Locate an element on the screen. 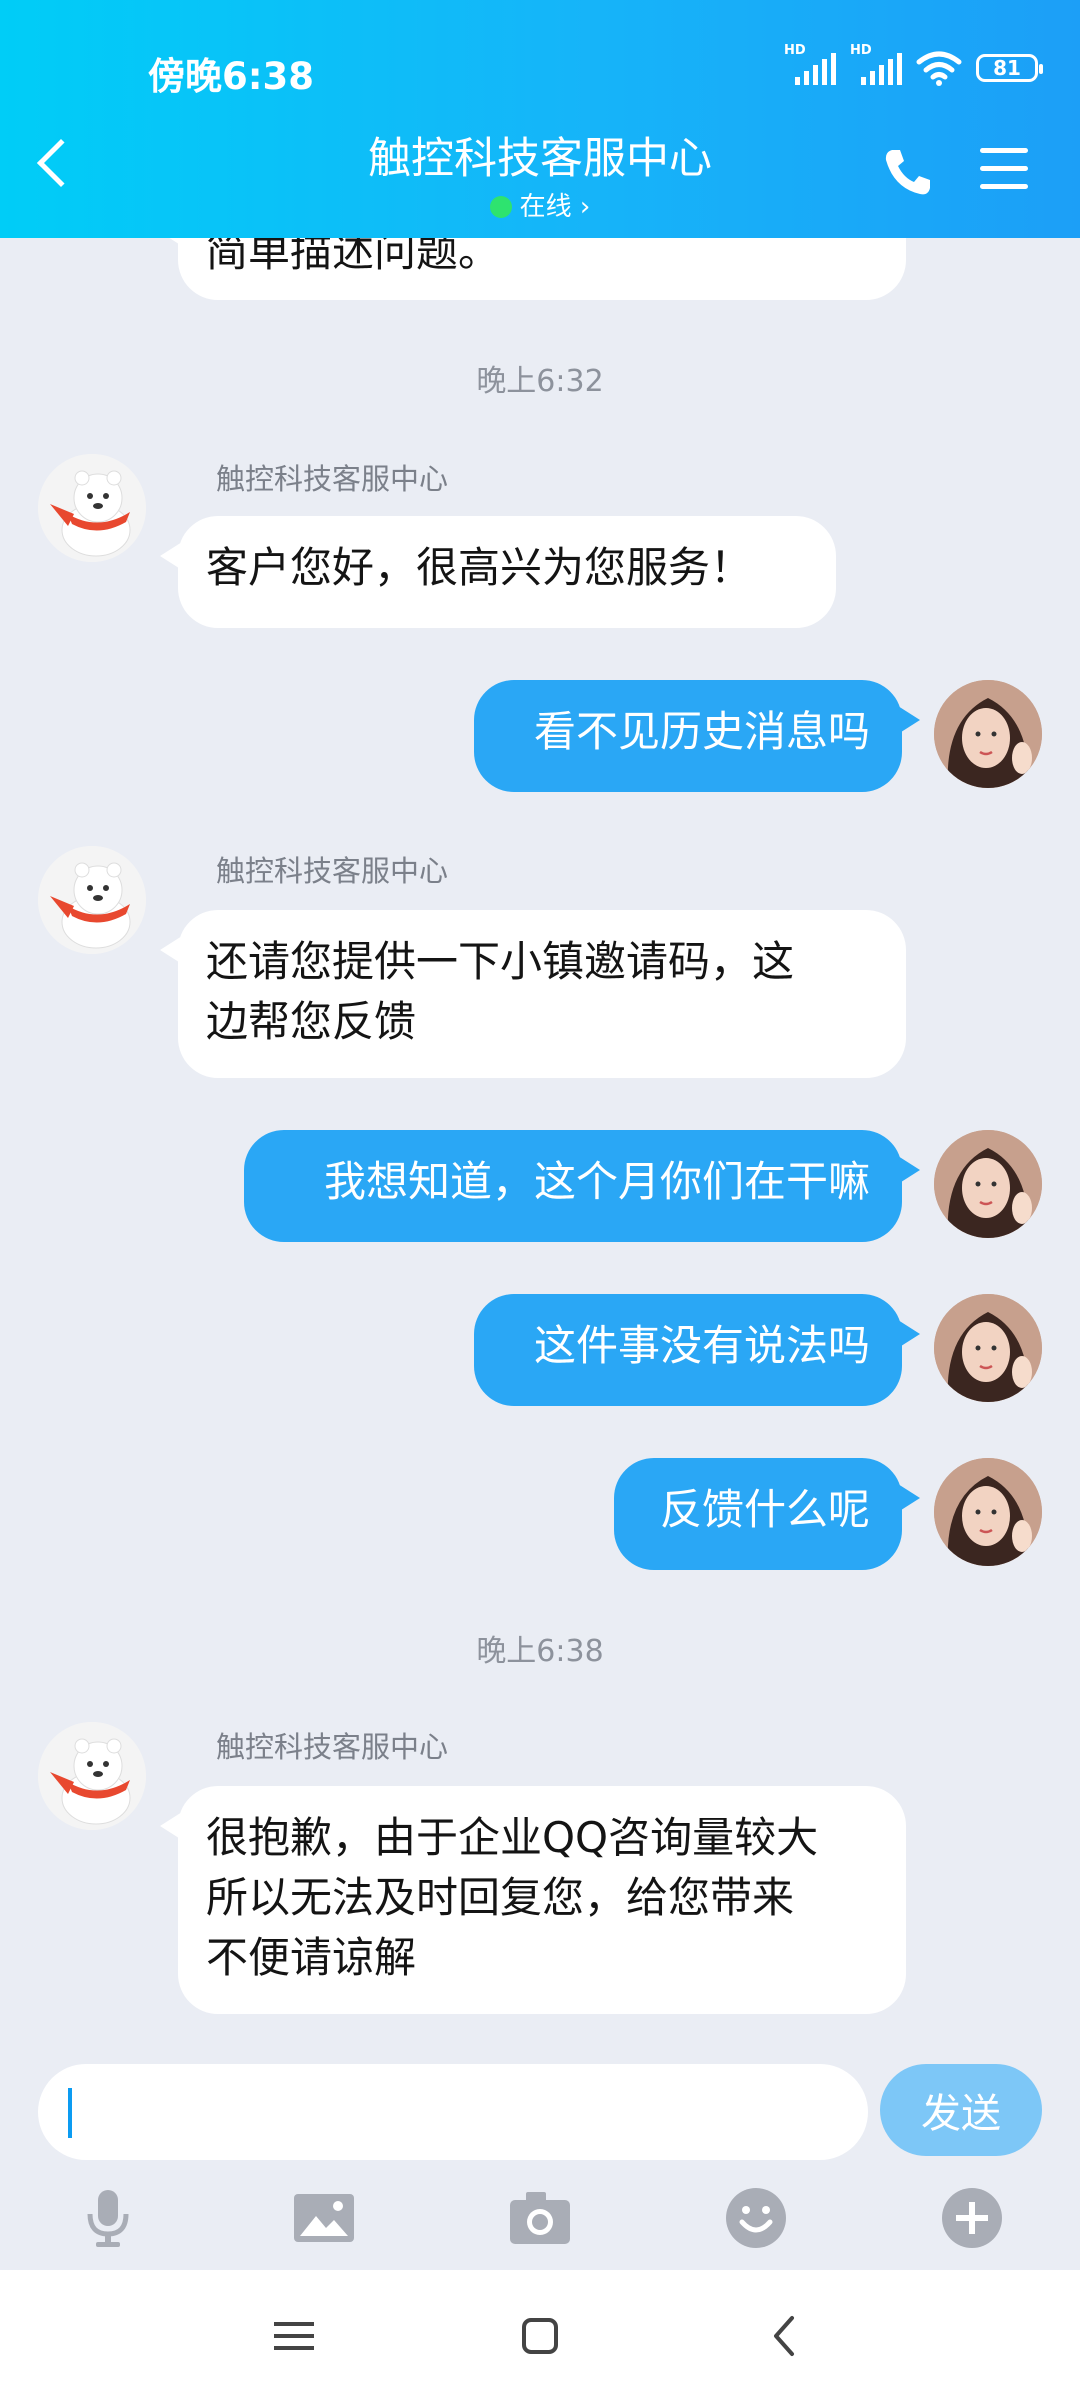  message-bubble-outgoing: 我想知道，这个月你们在干嘛 is located at coordinates (582, 1186).